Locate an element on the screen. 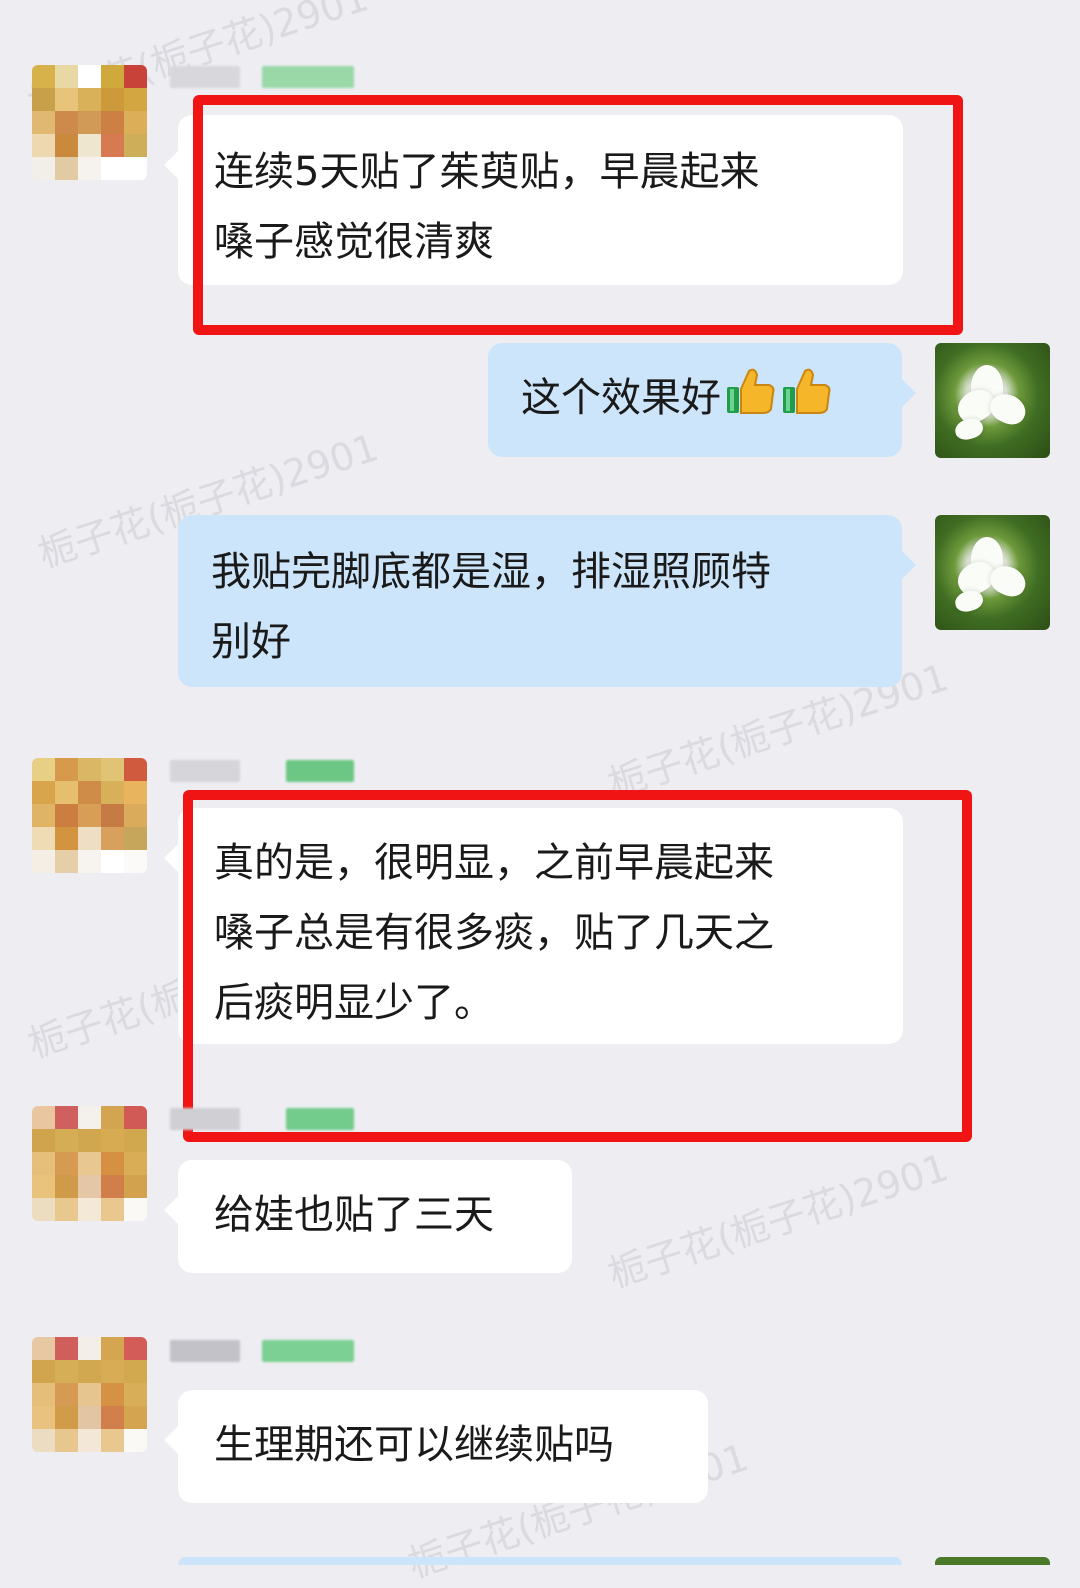 The image size is (1080, 1588). message-text: 生理期还可以继续贴吗 is located at coordinates (414, 1445).